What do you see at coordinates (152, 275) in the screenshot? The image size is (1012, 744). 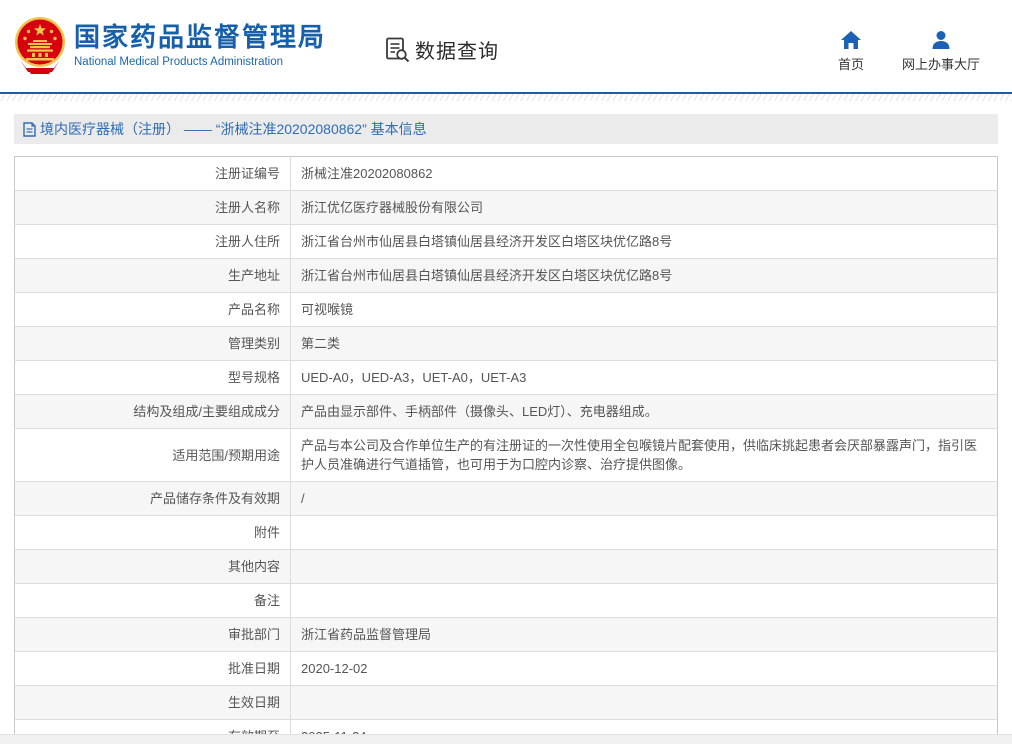 I see `row-label: 生产地址` at bounding box center [152, 275].